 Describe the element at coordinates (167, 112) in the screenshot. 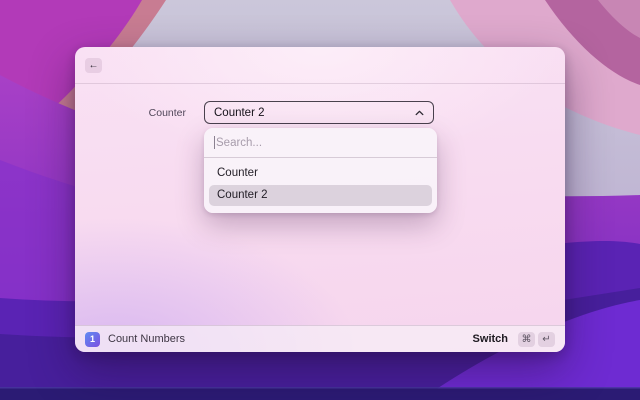

I see `counter-field-label: Counter` at that location.